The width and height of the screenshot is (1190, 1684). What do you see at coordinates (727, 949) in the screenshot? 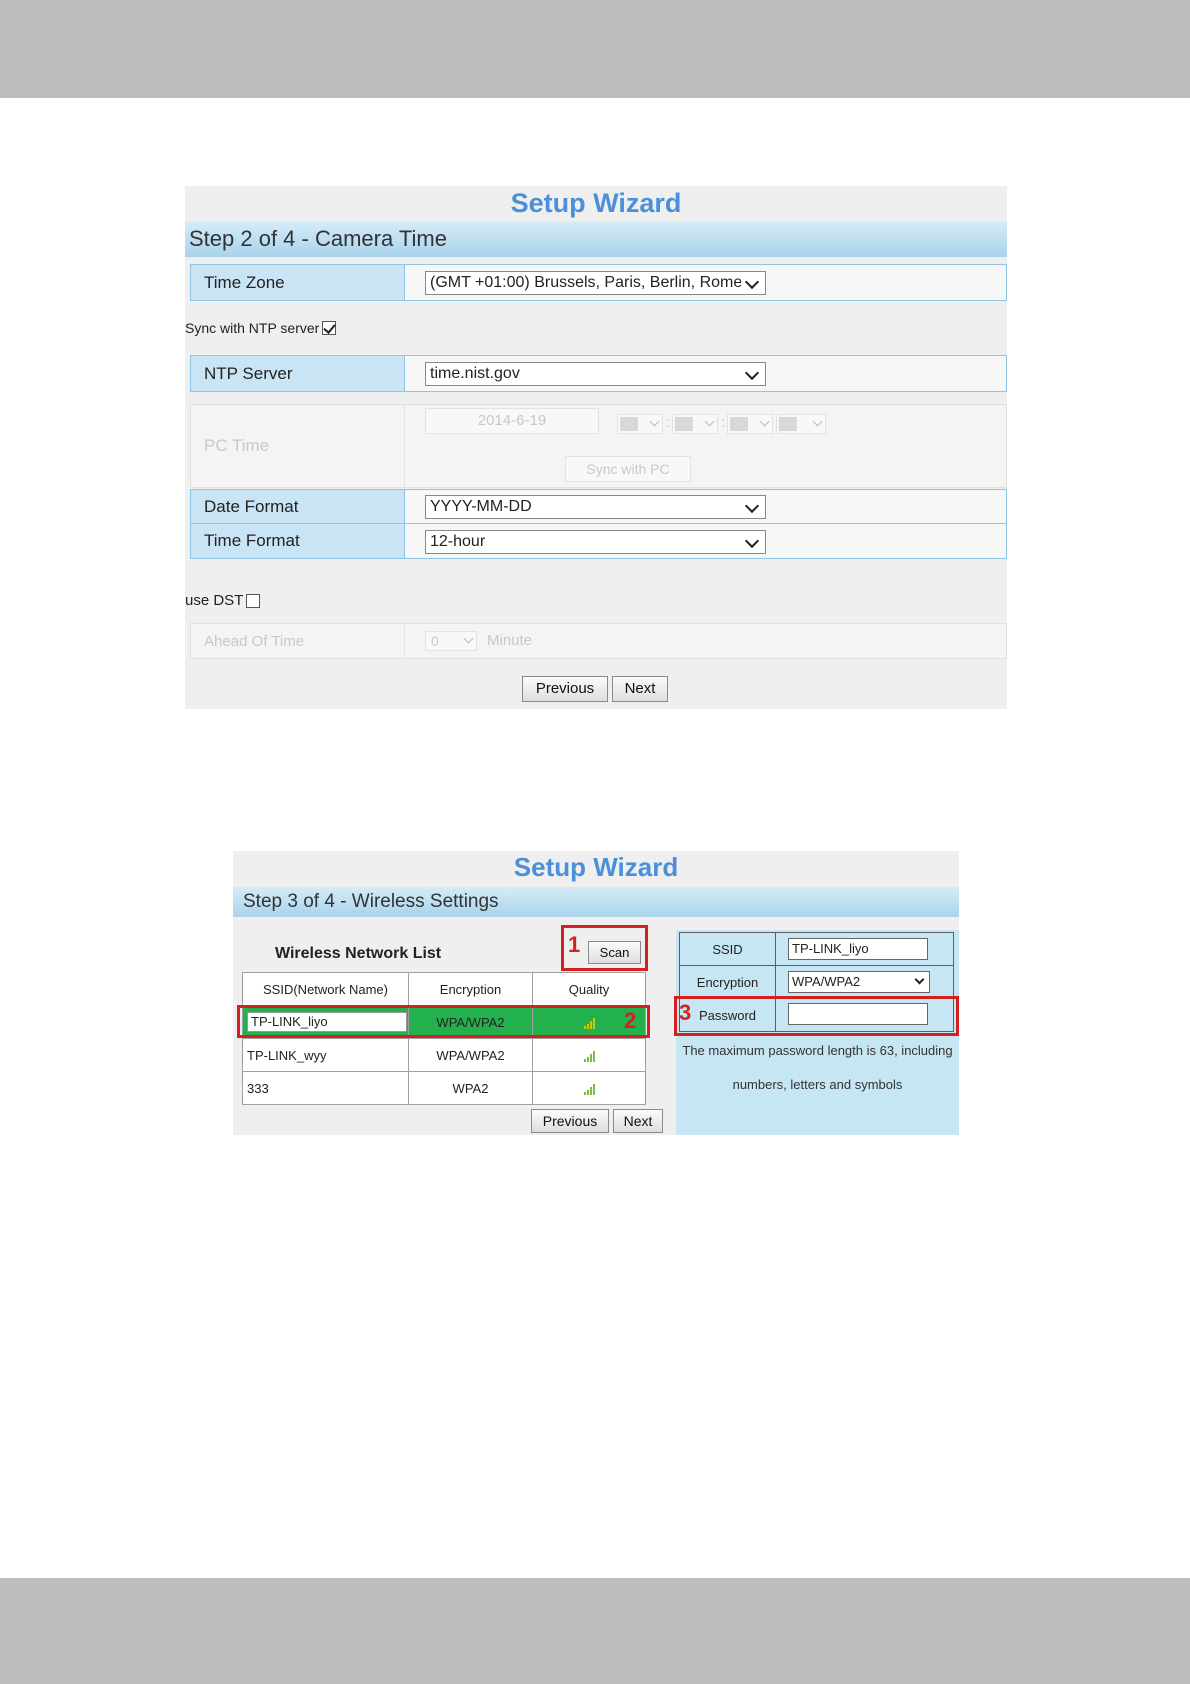
I see `ssid-label: SSID` at bounding box center [727, 949].